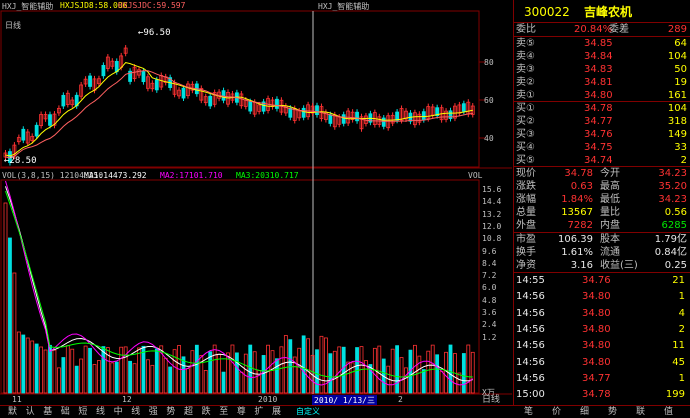  Describe the element at coordinates (525, 108) in the screenshot. I see `bid-label: 买①` at that location.